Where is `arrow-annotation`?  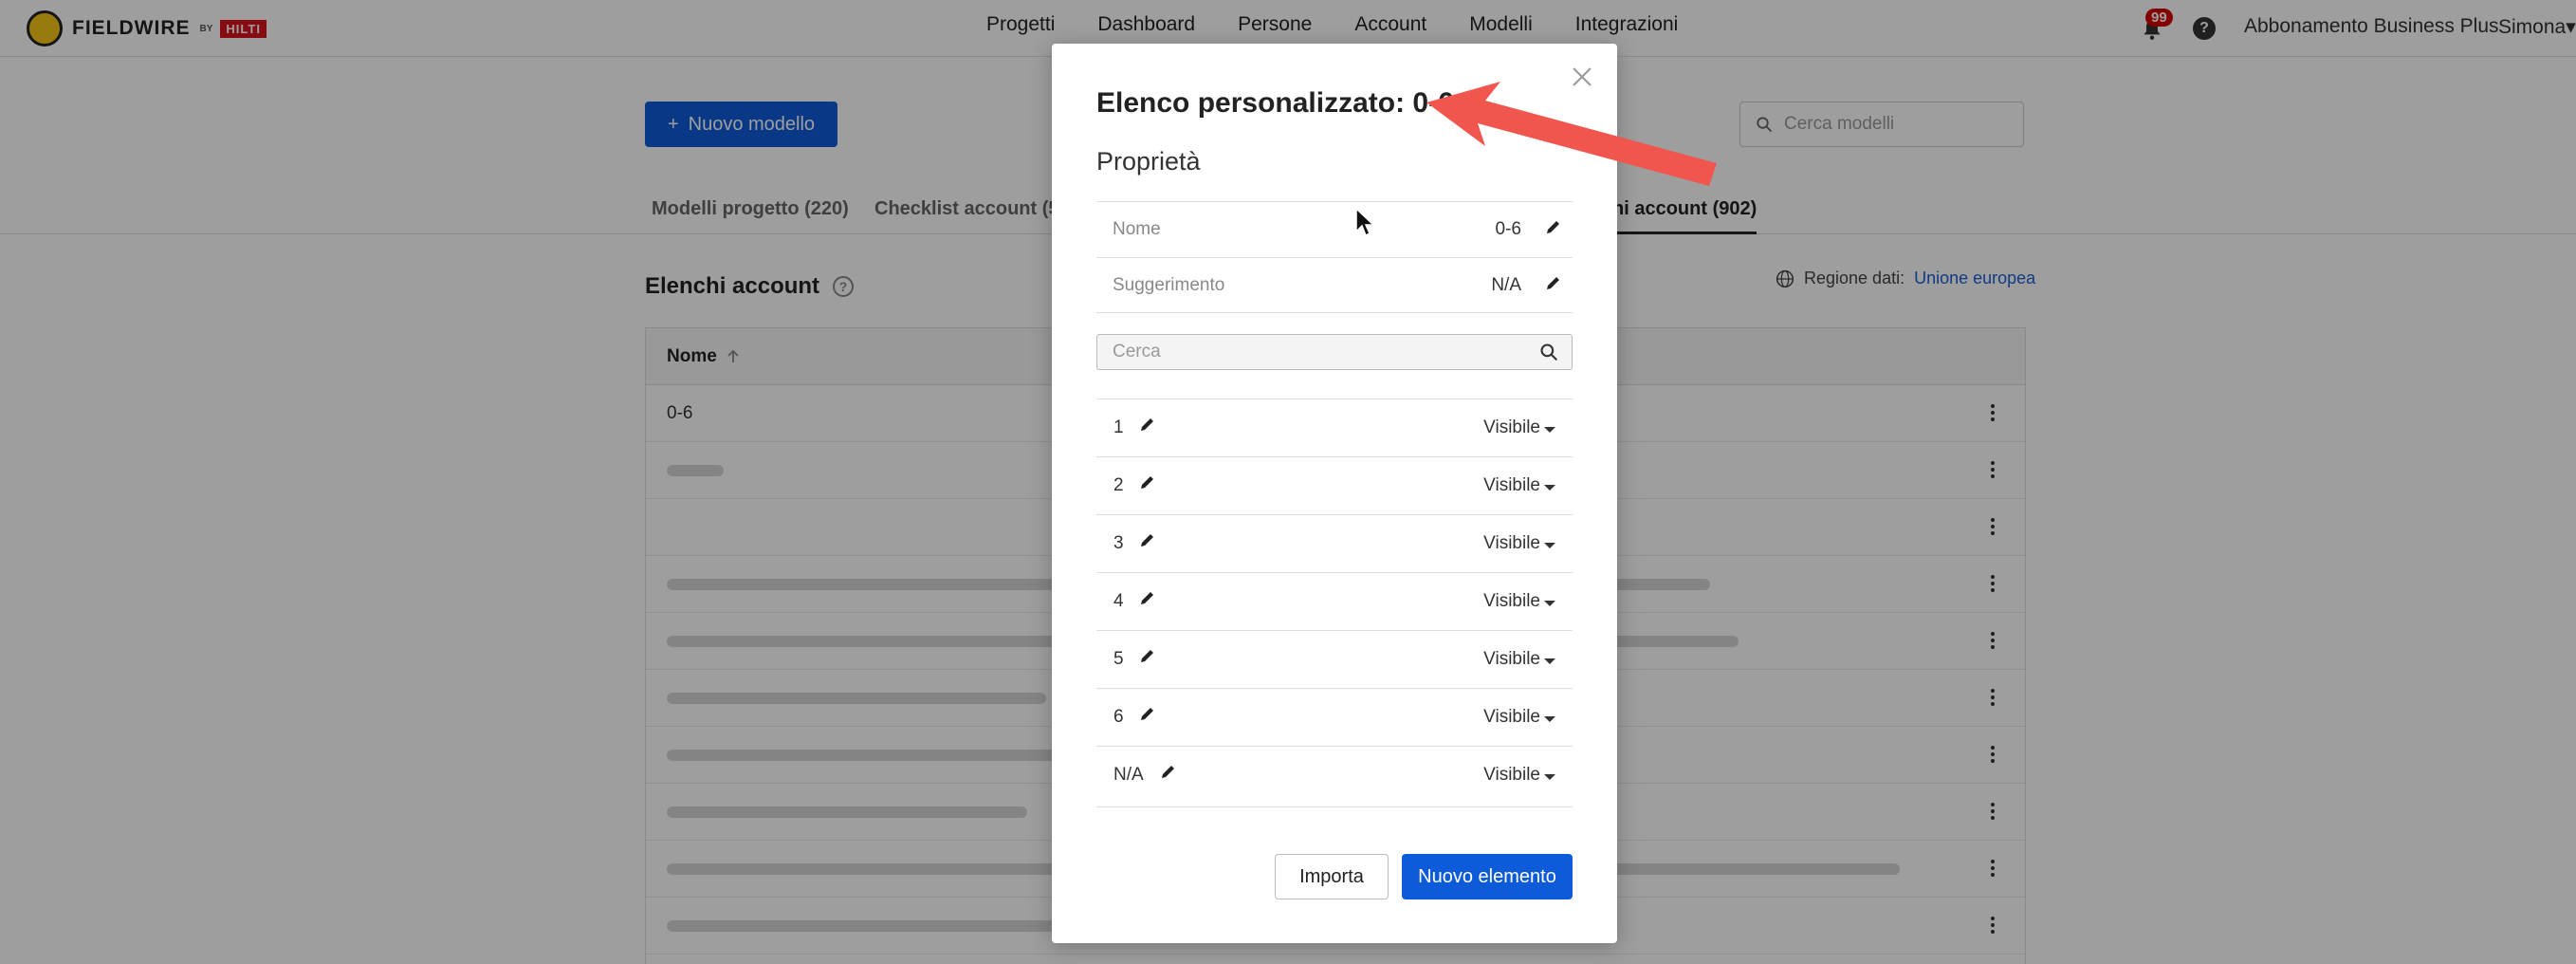
arrow-annotation is located at coordinates (1571, 134).